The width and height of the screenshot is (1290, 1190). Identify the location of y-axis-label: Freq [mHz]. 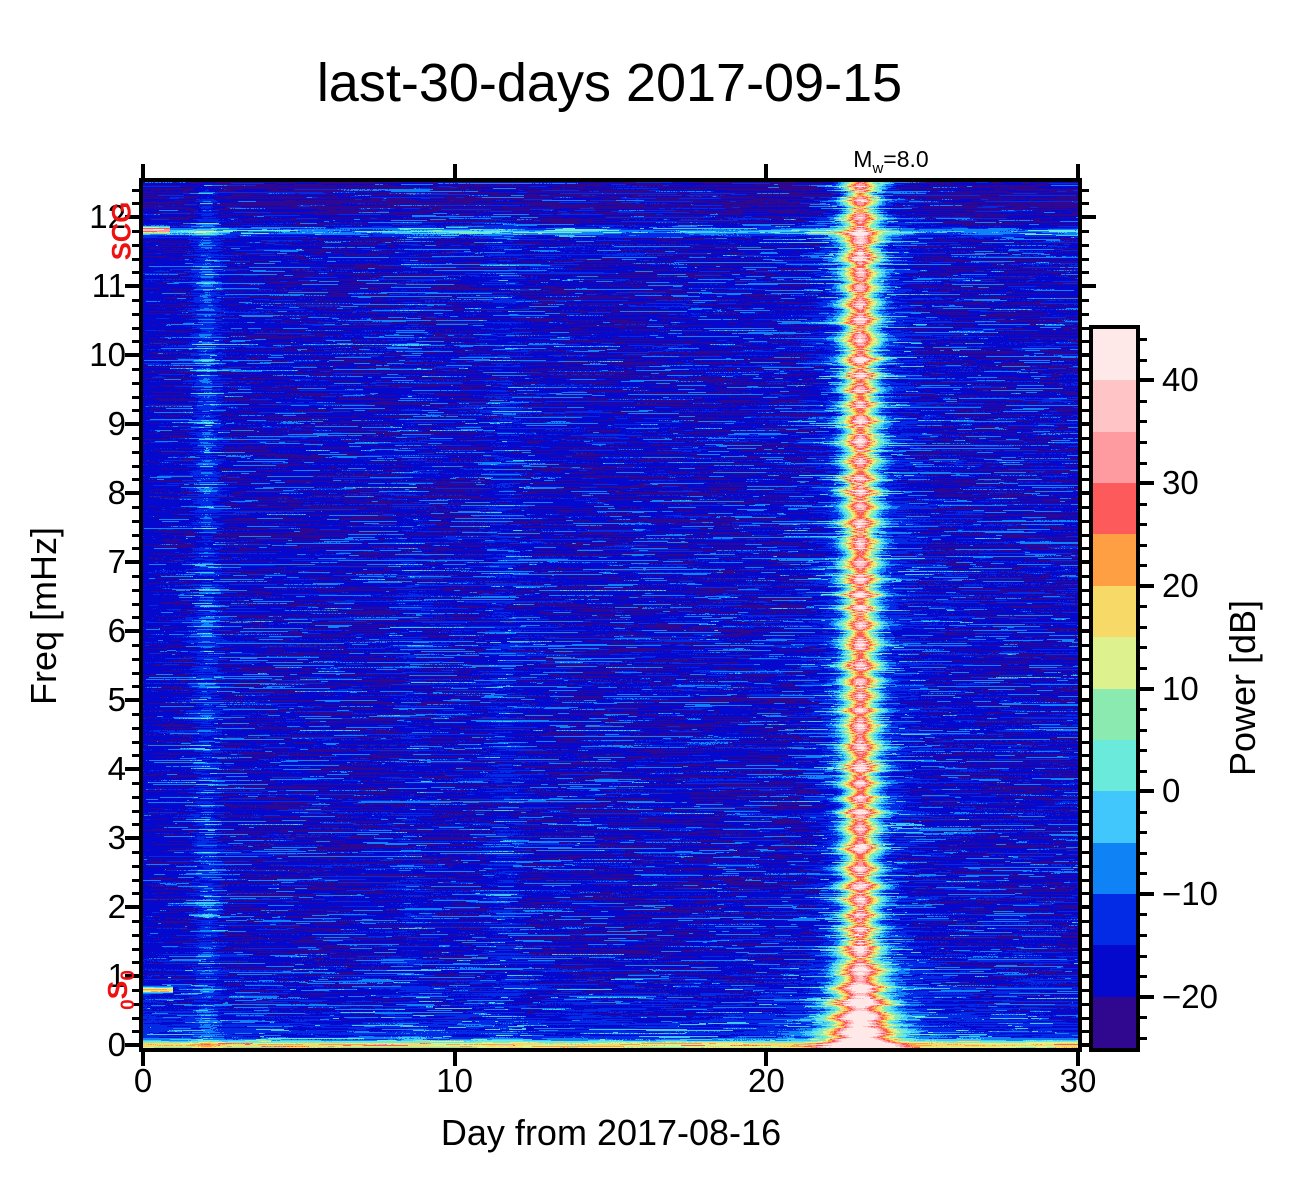
(43, 616).